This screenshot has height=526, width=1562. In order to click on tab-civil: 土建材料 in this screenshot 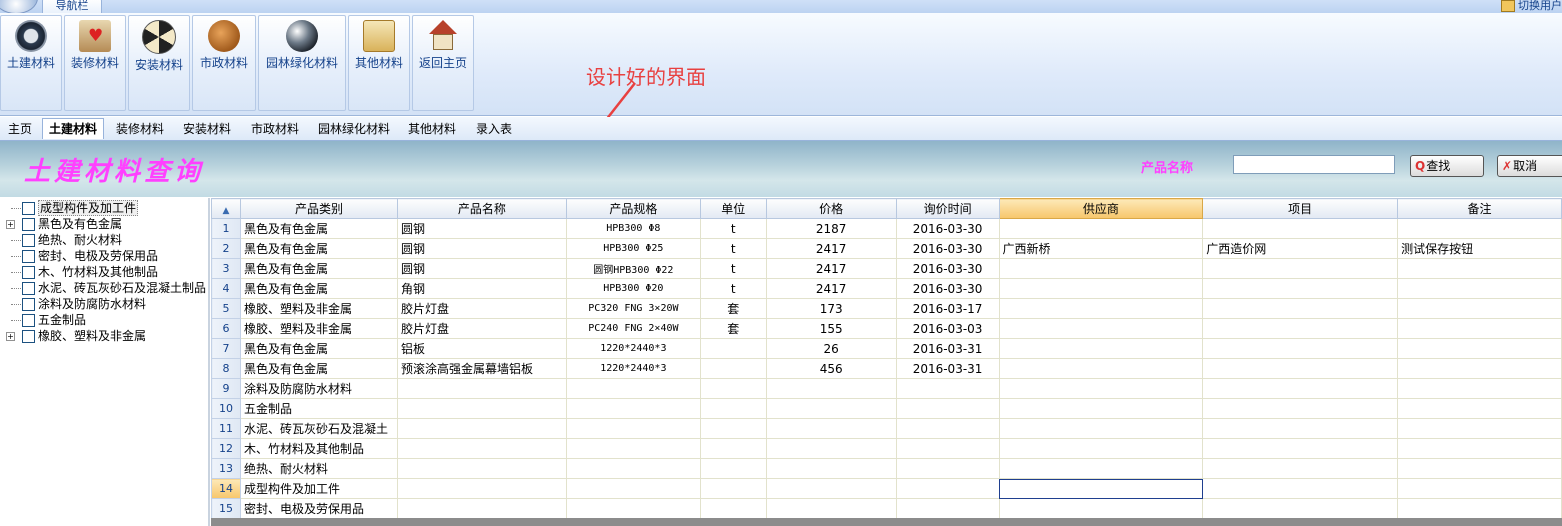, I will do `click(73, 128)`.